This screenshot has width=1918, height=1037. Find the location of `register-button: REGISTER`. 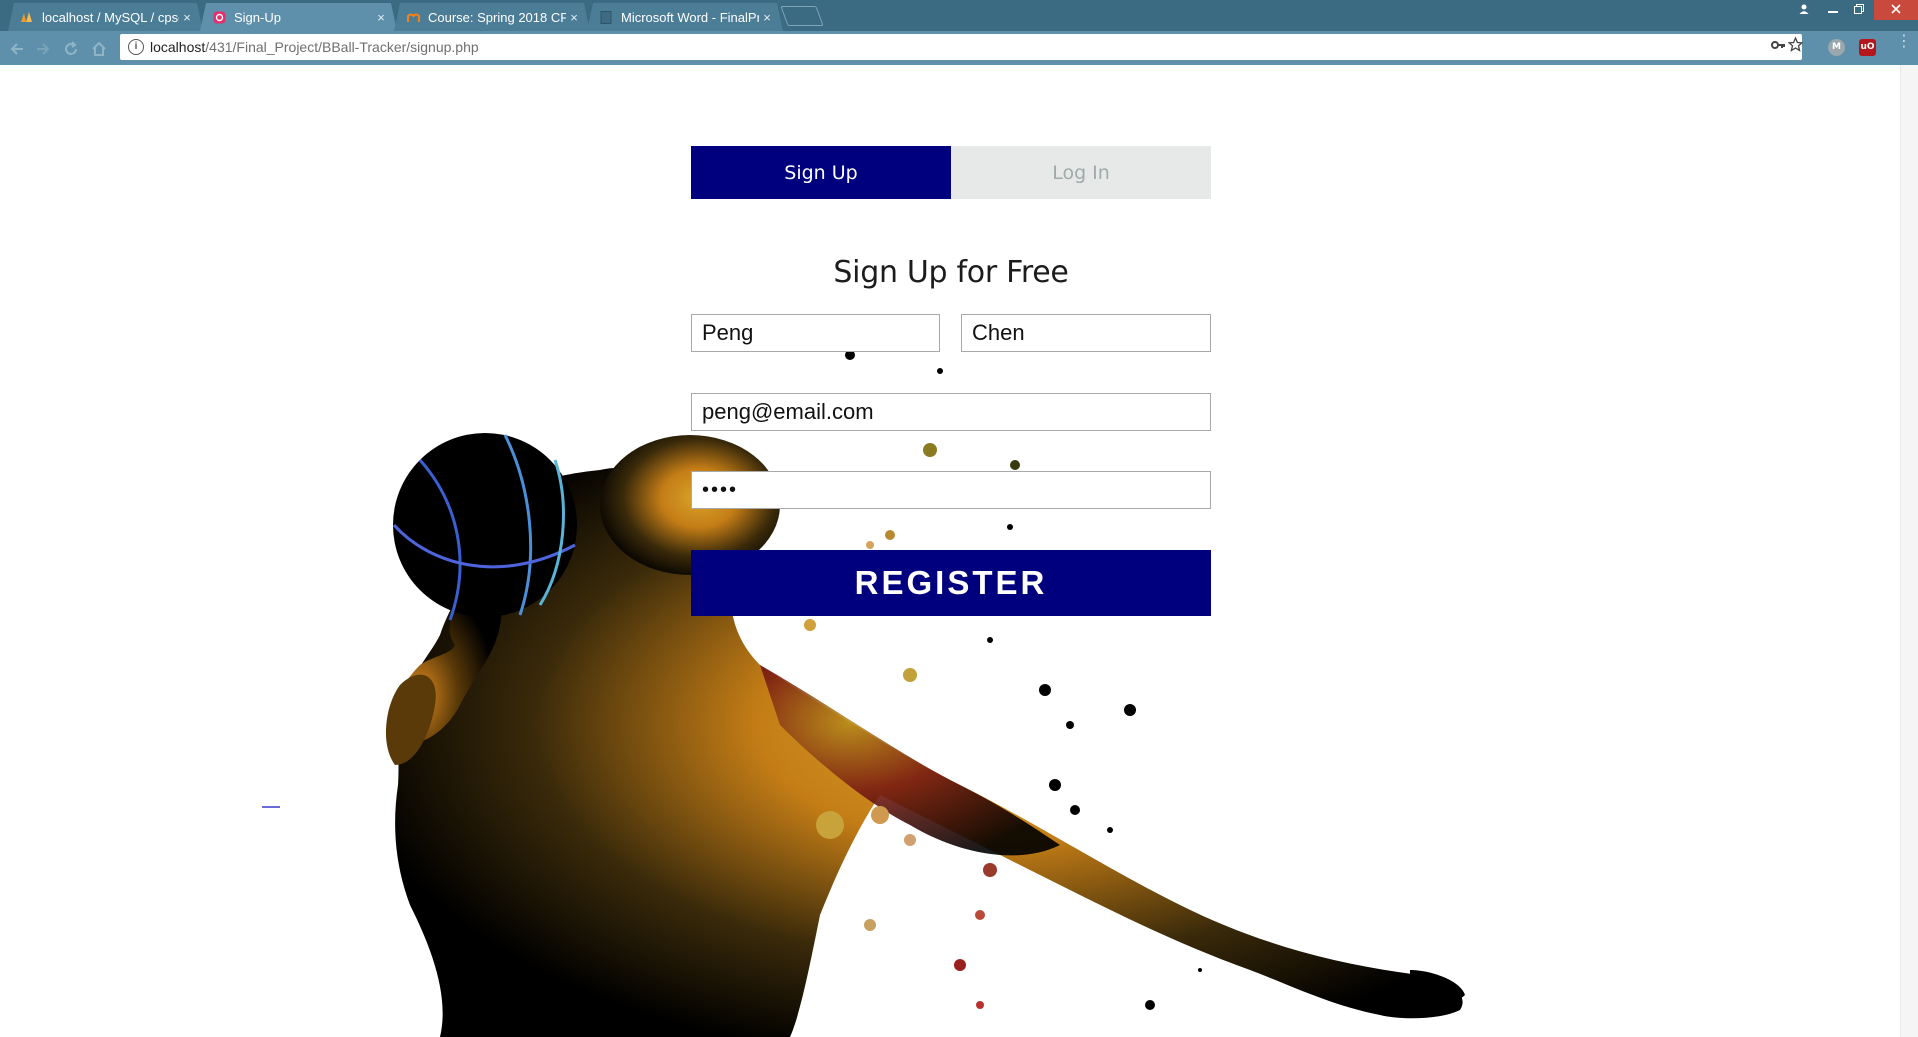

register-button: REGISTER is located at coordinates (951, 583).